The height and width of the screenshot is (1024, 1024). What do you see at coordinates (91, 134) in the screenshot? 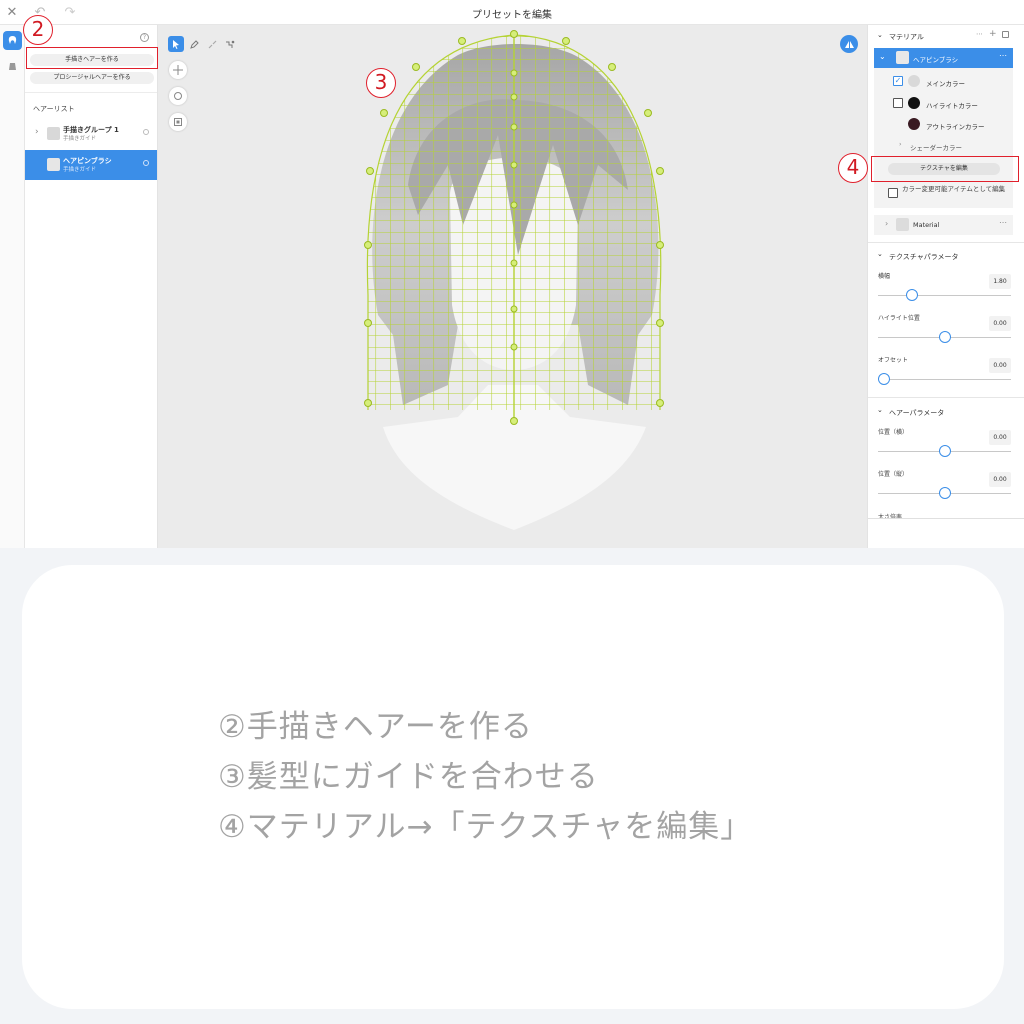
I see `list-item: › 手描きグループ 1 手描きガイド` at bounding box center [91, 134].